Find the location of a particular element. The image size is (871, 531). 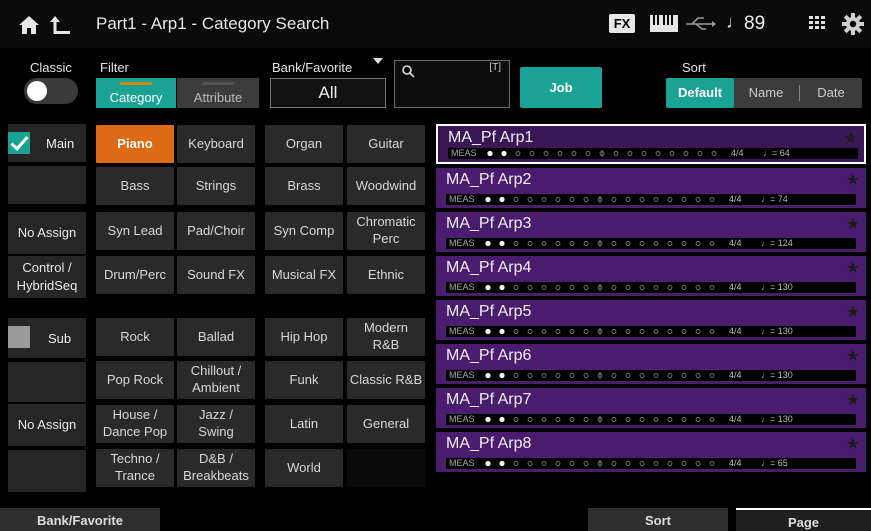

result-item: MA_Pf Arp4 ★ MEAS 4/4 ♩= 130 is located at coordinates (651, 276).